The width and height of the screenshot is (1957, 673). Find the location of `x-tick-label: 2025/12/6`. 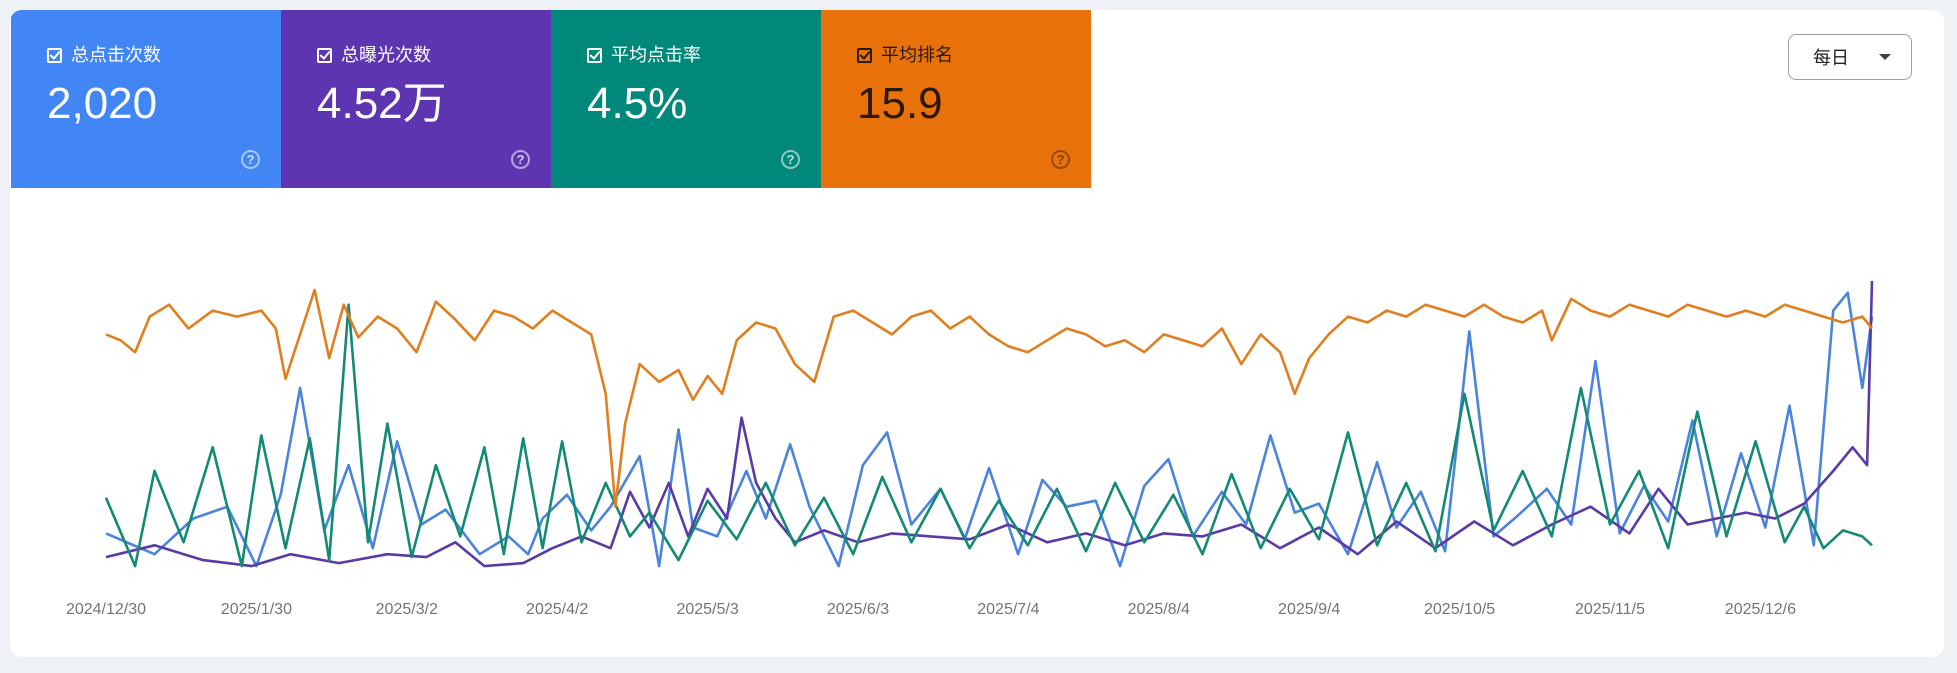

x-tick-label: 2025/12/6 is located at coordinates (1760, 609).